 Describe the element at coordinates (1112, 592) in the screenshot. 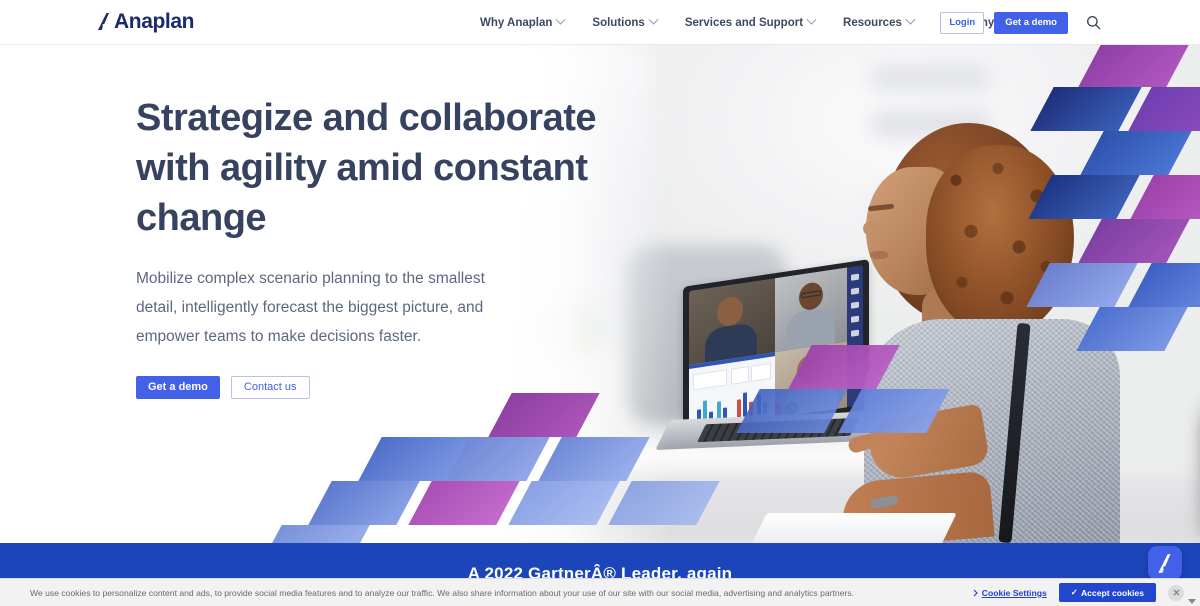

I see `accept-cookies-label: Accept cookies` at that location.